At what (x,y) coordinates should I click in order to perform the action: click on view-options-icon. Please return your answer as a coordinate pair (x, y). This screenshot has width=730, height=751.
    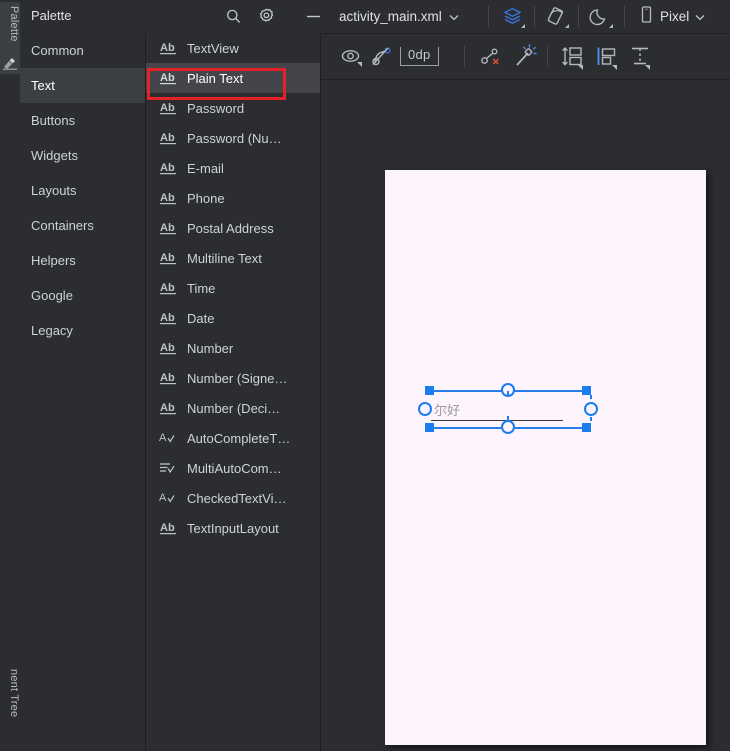
    Looking at the image, I should click on (351, 57).